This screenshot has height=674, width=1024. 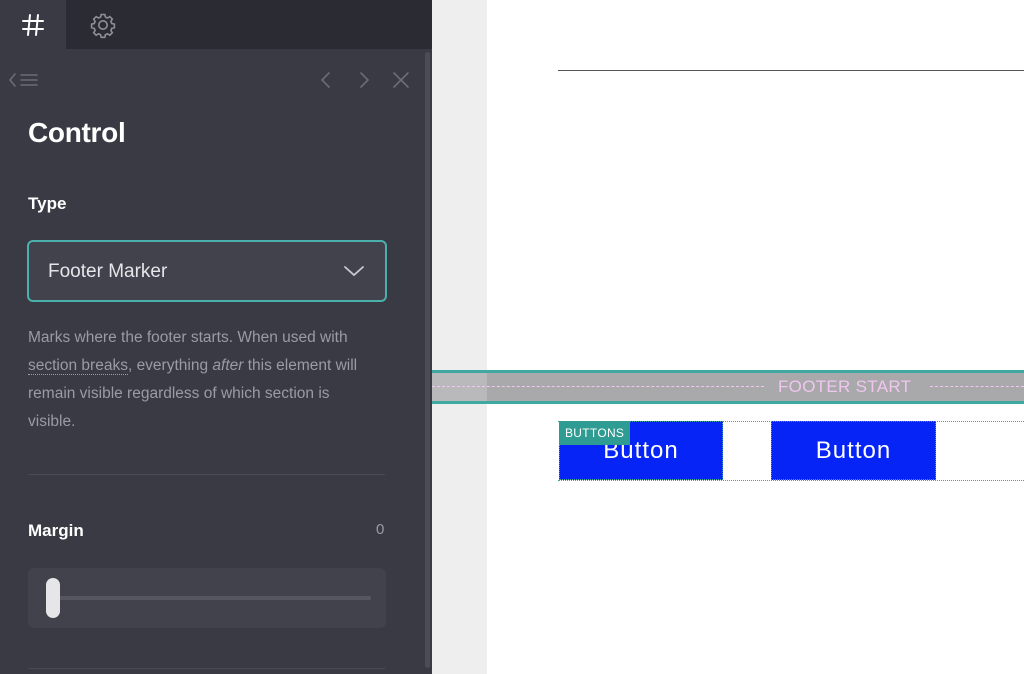 I want to click on slider-track, so click(x=209, y=598).